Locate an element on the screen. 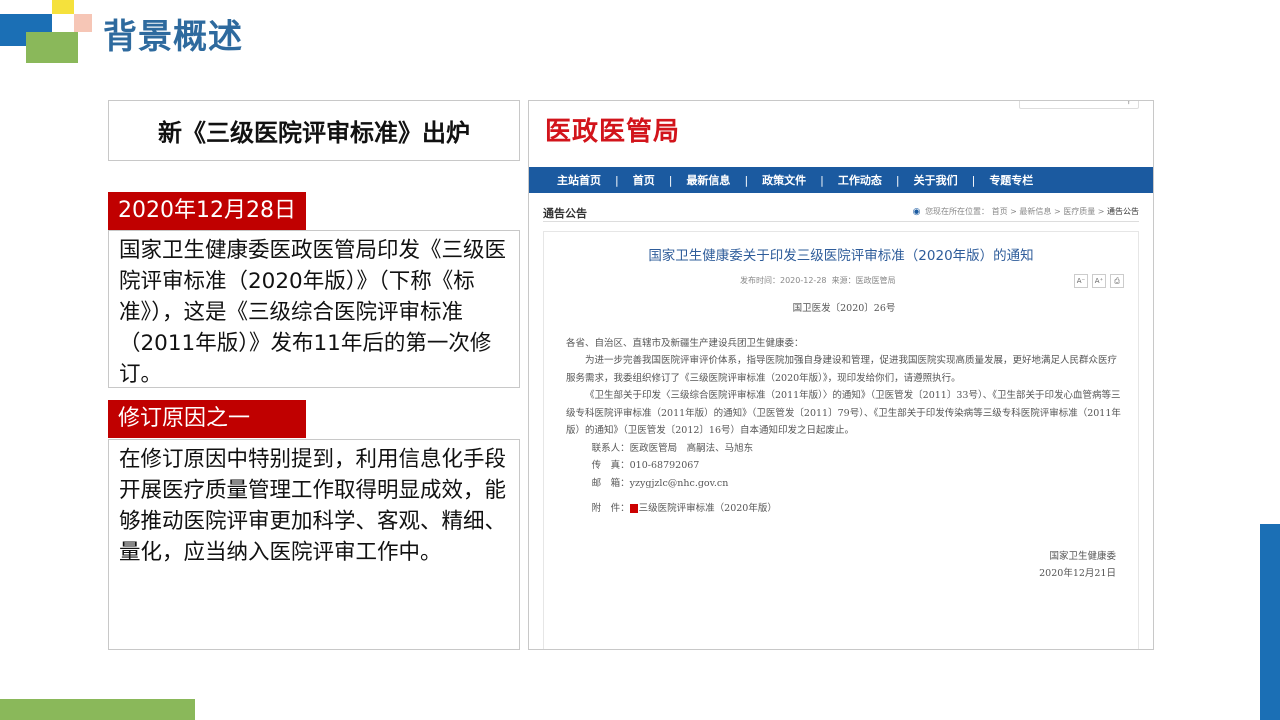 The width and height of the screenshot is (1280, 720). article-tools: A⁻ A⁺ ⎙ is located at coordinates (1099, 281).